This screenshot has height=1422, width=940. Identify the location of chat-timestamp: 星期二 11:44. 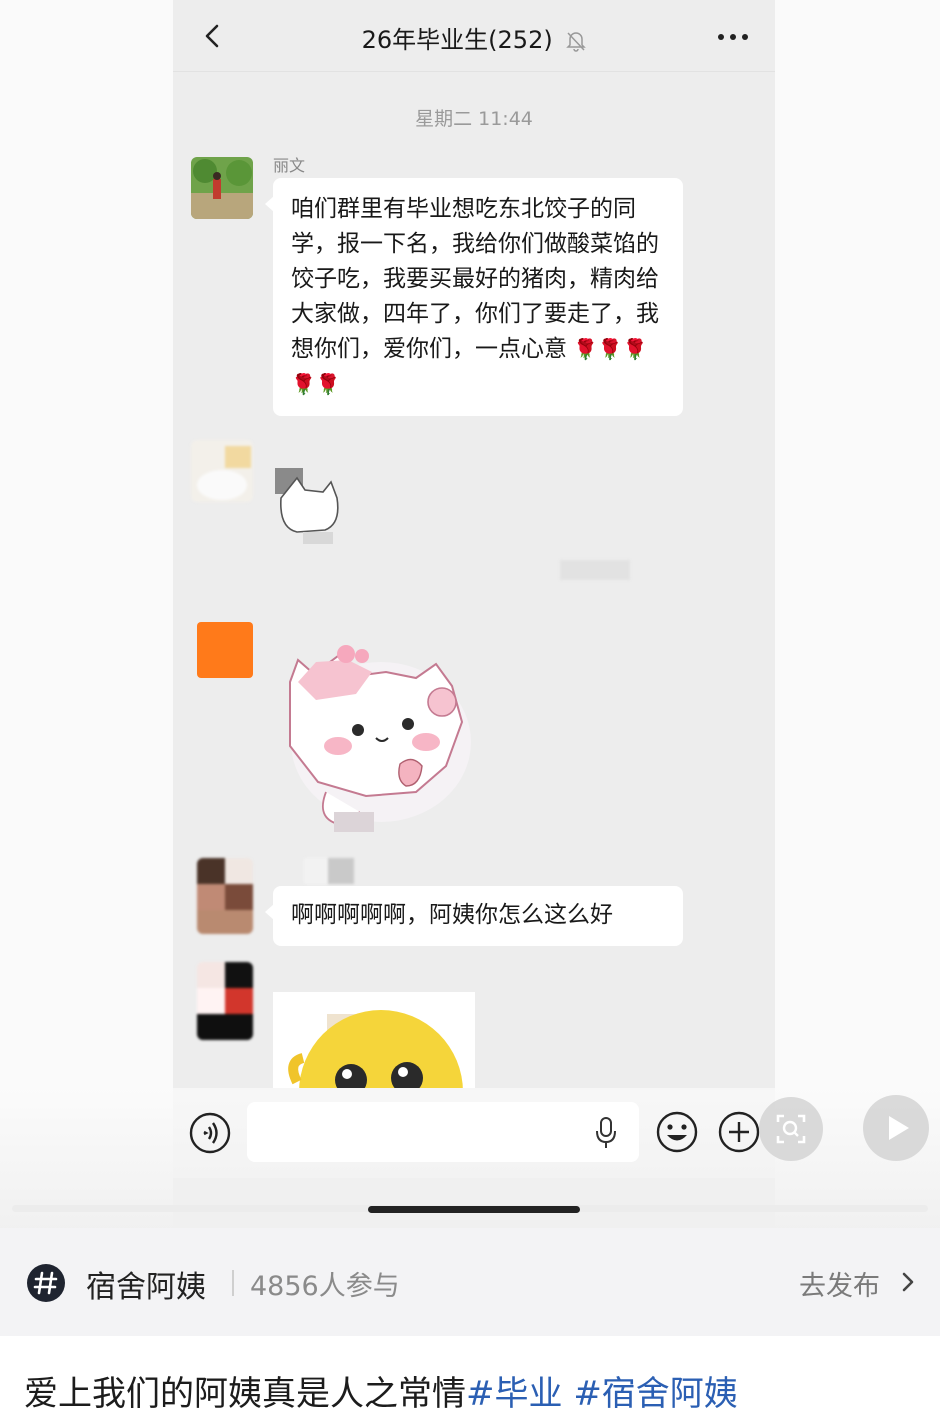
(474, 119).